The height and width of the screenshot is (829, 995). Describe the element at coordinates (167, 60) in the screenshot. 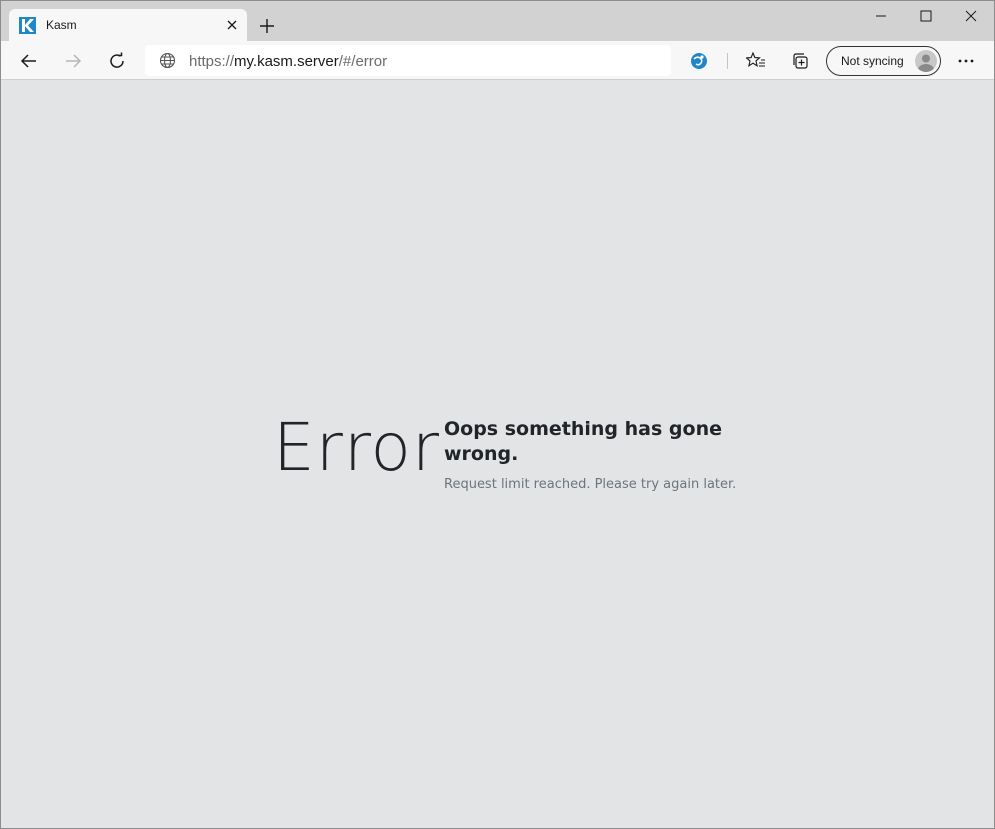

I see `globe-icon` at that location.